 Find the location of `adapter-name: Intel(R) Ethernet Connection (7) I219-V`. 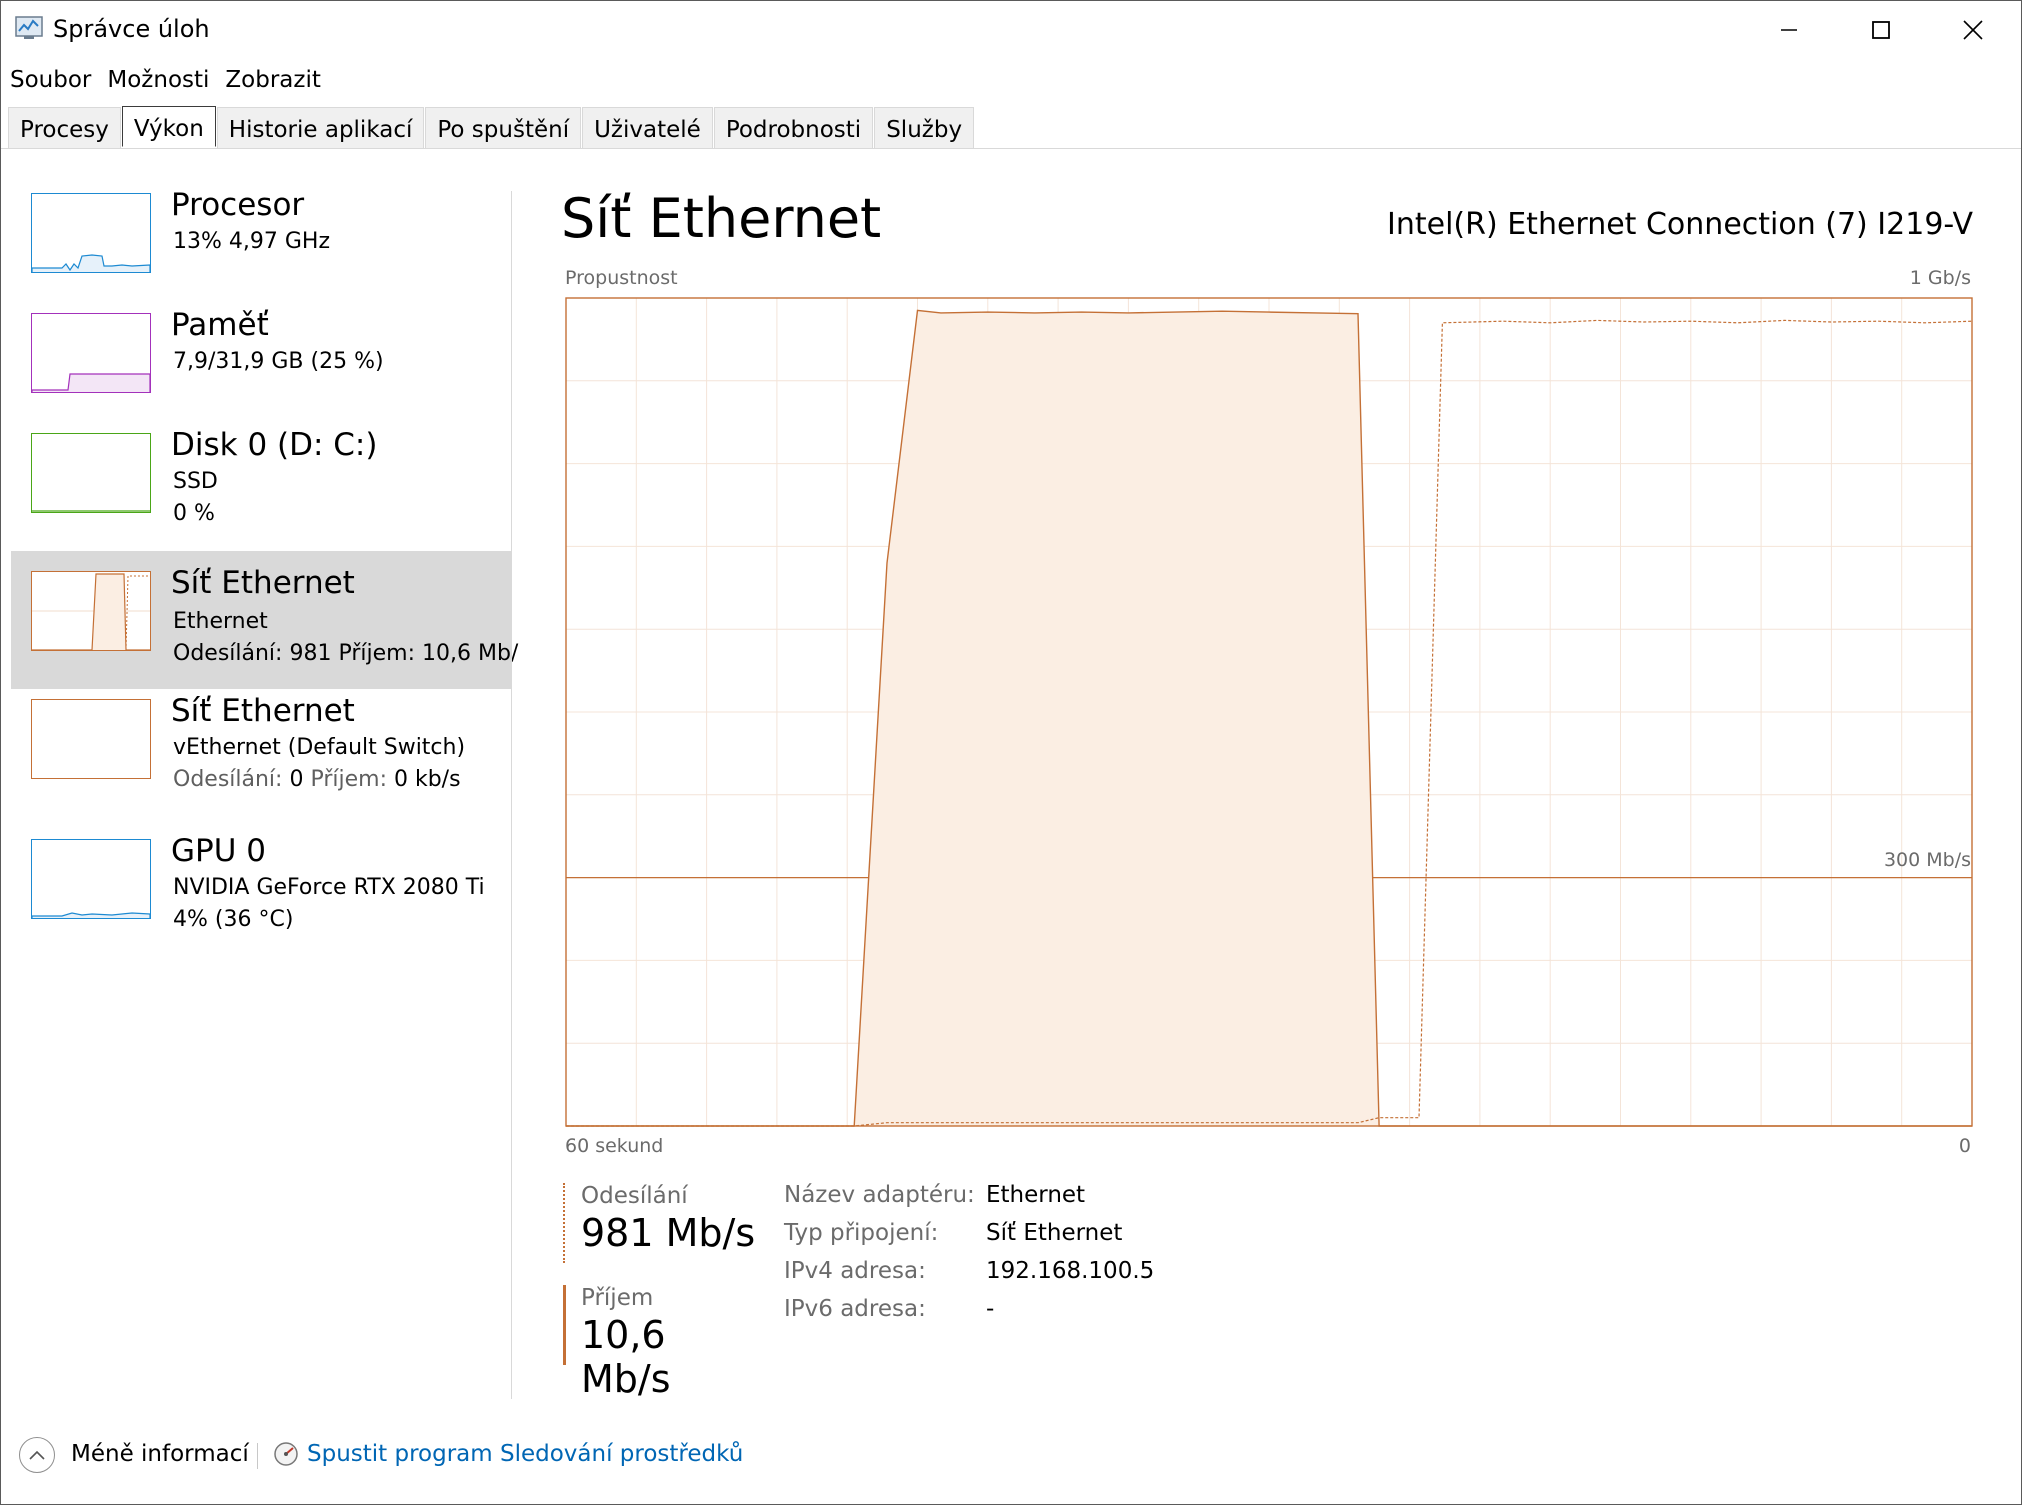

adapter-name: Intel(R) Ethernet Connection (7) I219-V is located at coordinates (1680, 224).